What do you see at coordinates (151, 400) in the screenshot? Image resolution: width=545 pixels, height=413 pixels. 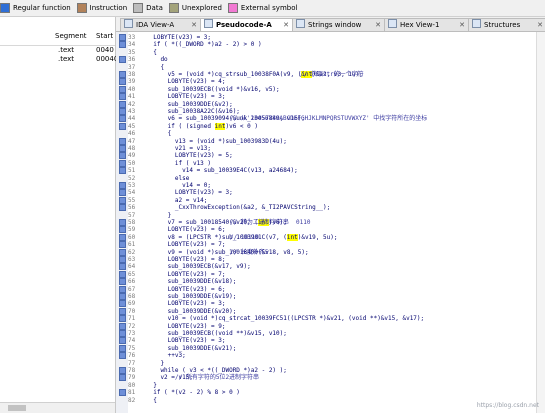 I see `code-line: {` at bounding box center [151, 400].